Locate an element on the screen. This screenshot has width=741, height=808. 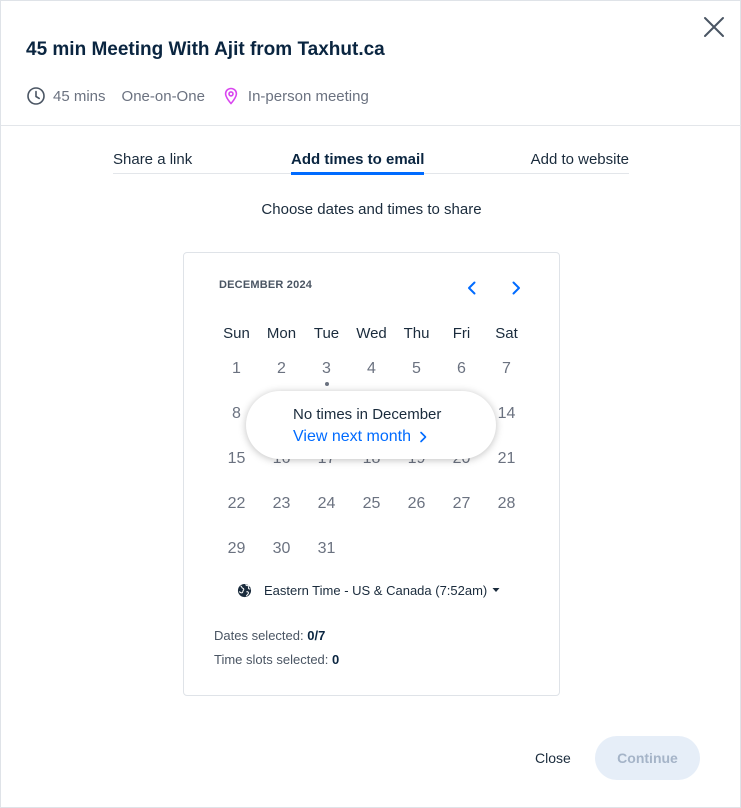
calendar-day: 30 is located at coordinates (281, 548).